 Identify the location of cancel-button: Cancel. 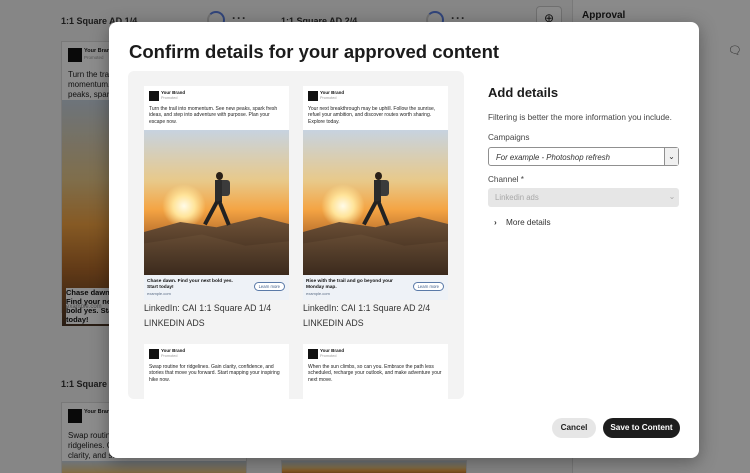
(574, 428).